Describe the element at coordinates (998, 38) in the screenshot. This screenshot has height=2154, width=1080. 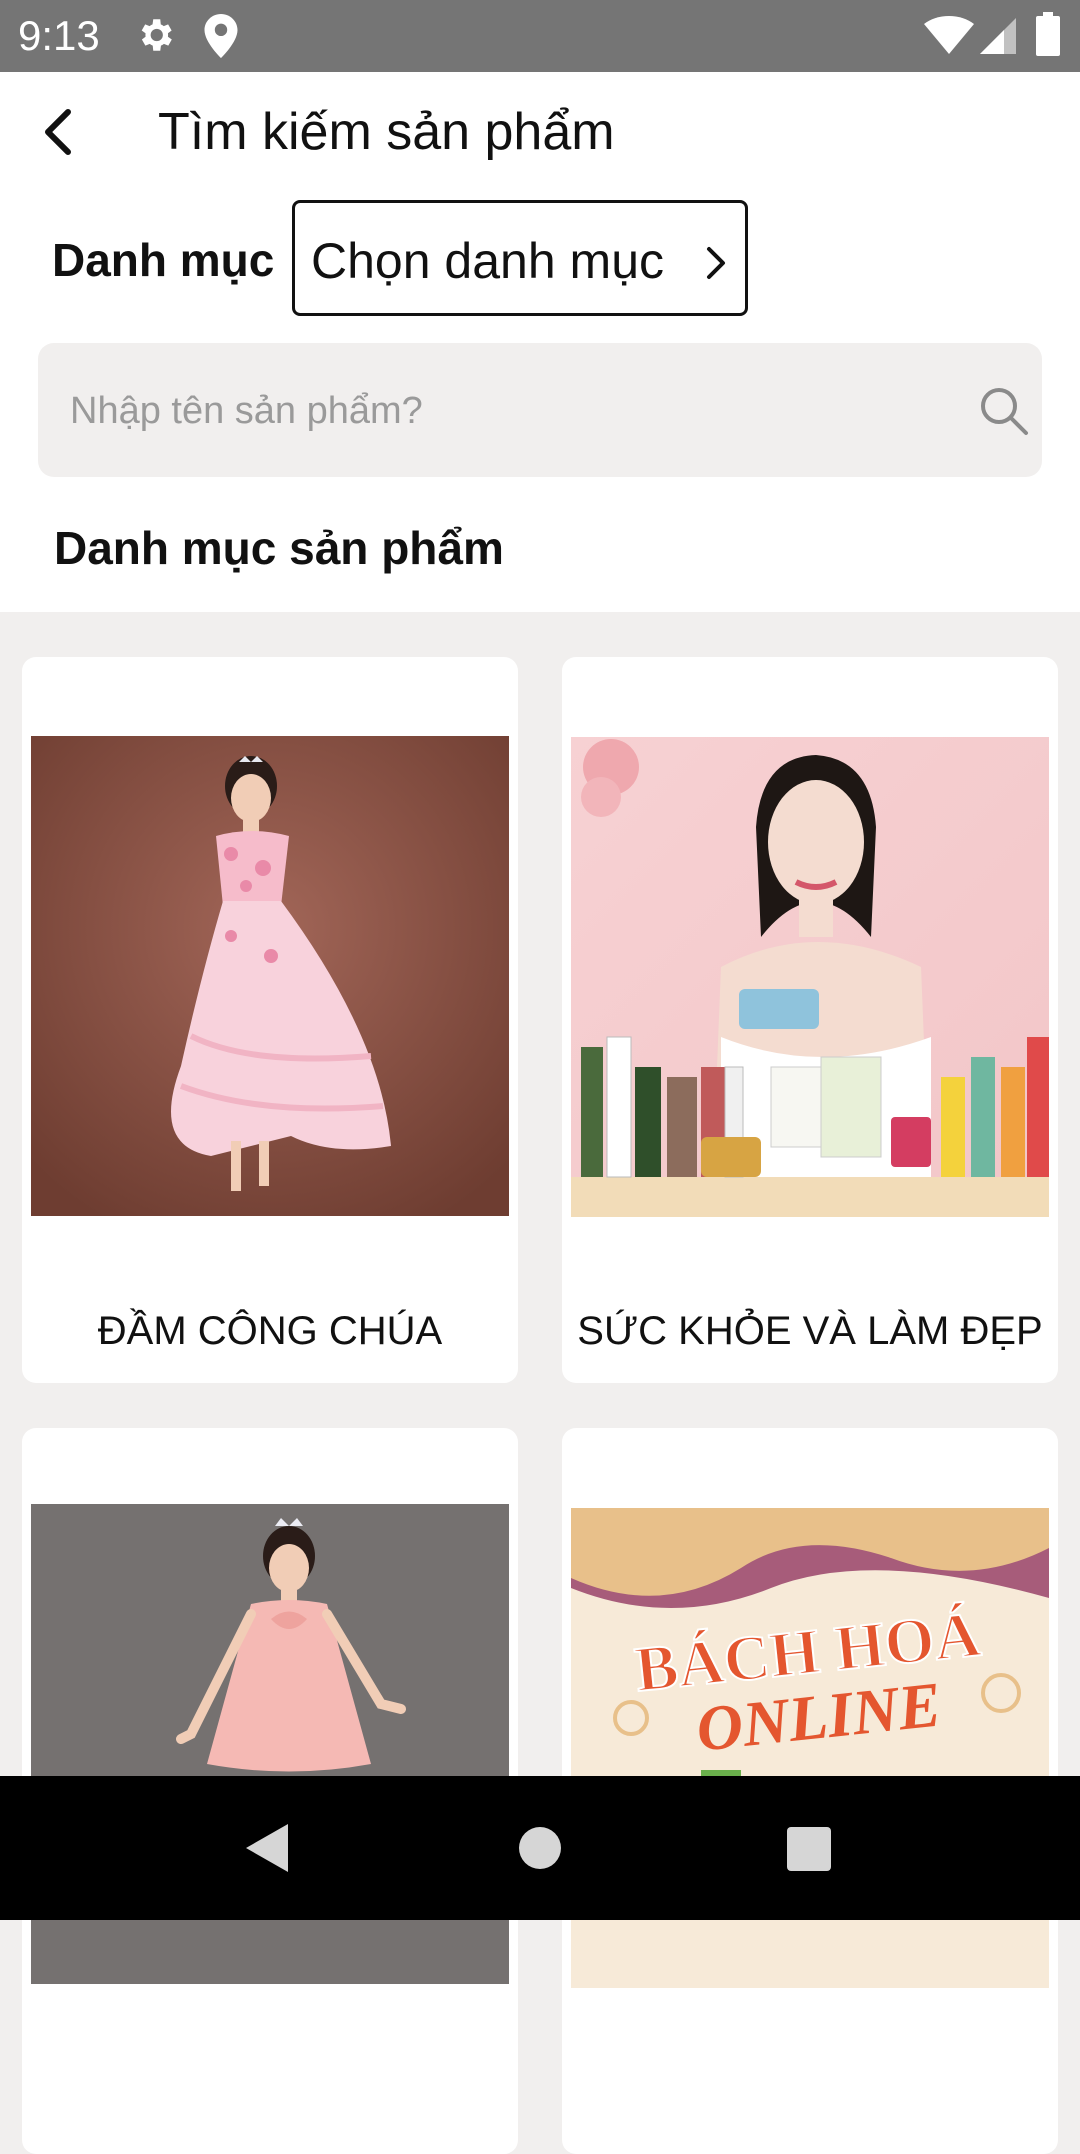
I see `signal-icon` at that location.